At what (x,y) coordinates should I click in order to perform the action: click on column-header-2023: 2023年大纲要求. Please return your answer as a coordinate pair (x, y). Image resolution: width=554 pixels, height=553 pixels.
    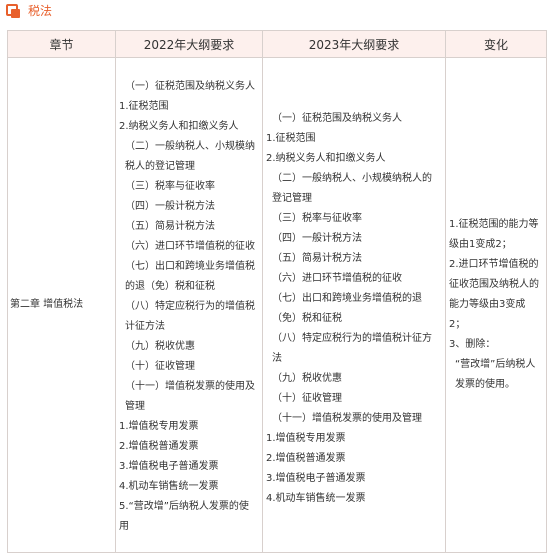
    Looking at the image, I should click on (354, 44).